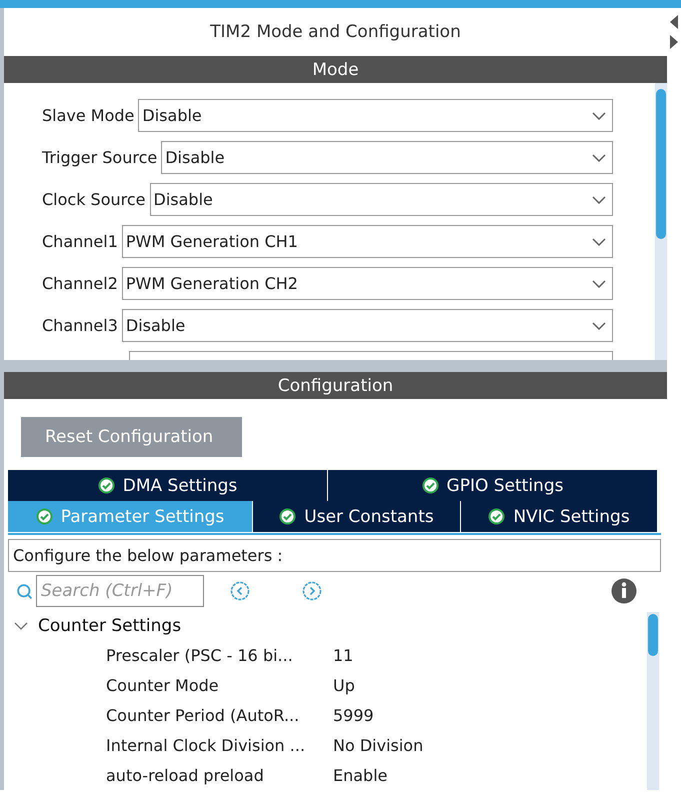 Image resolution: width=681 pixels, height=801 pixels. What do you see at coordinates (335, 385) in the screenshot?
I see `section-header: Configuration` at bounding box center [335, 385].